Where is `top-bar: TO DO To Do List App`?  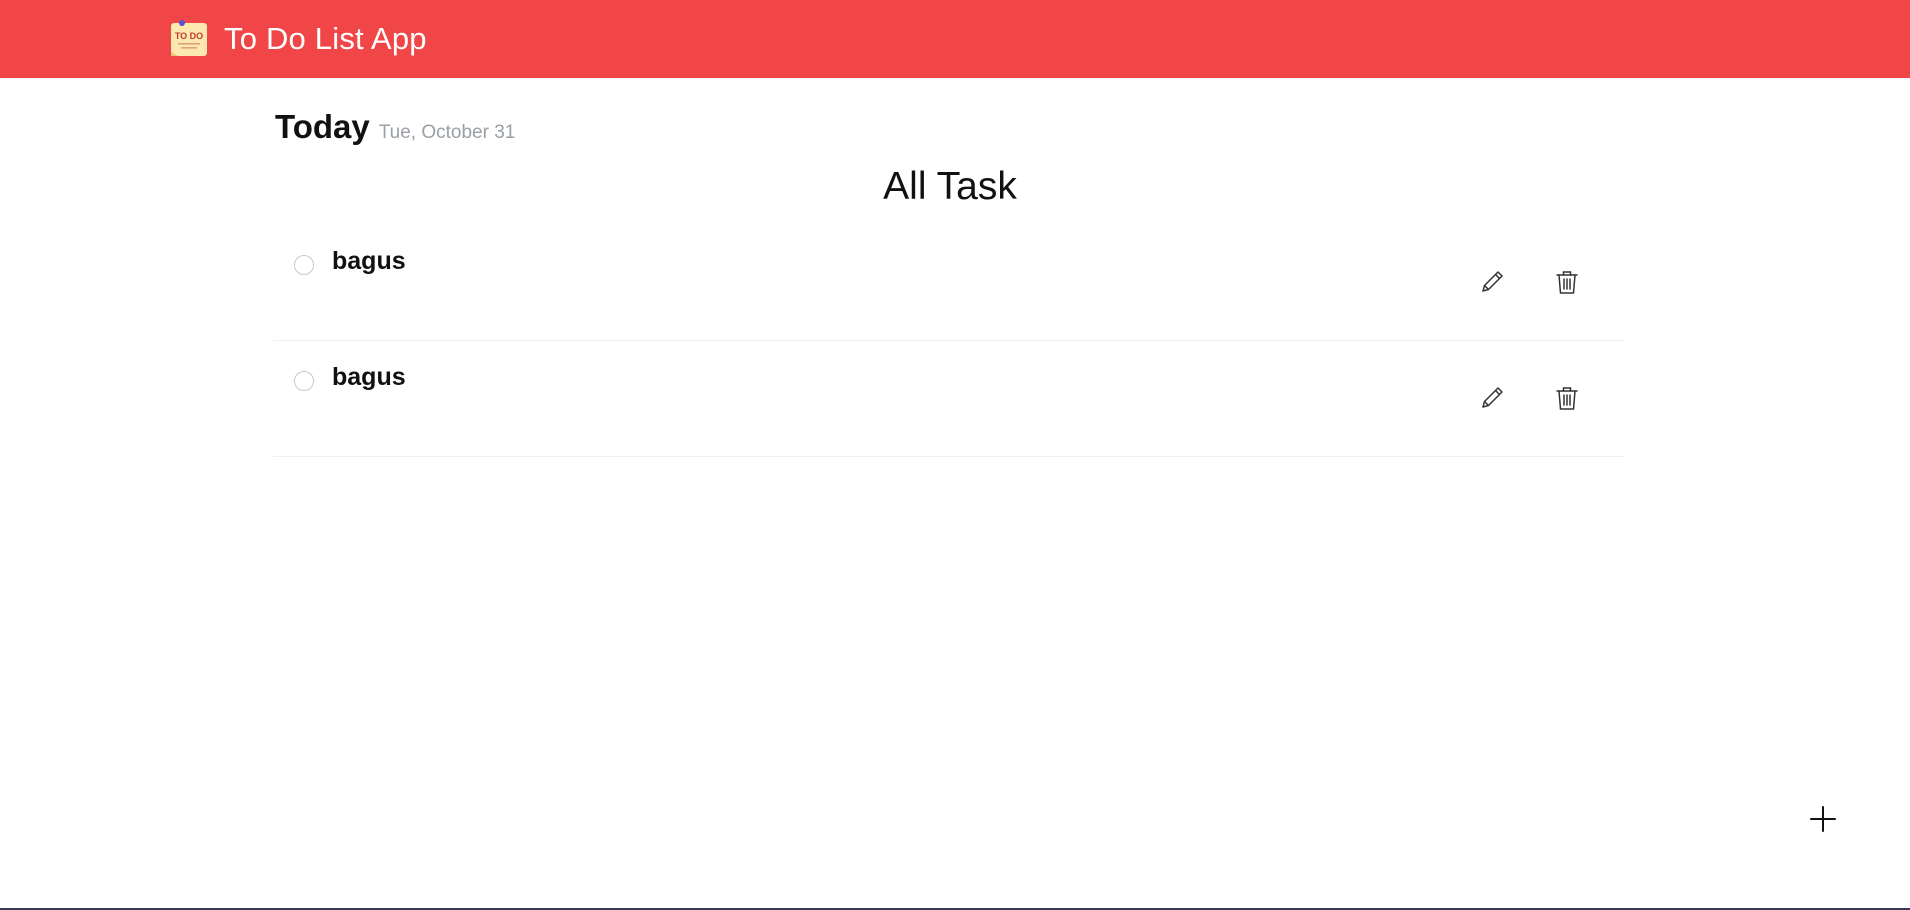
top-bar: TO DO To Do List App is located at coordinates (955, 39).